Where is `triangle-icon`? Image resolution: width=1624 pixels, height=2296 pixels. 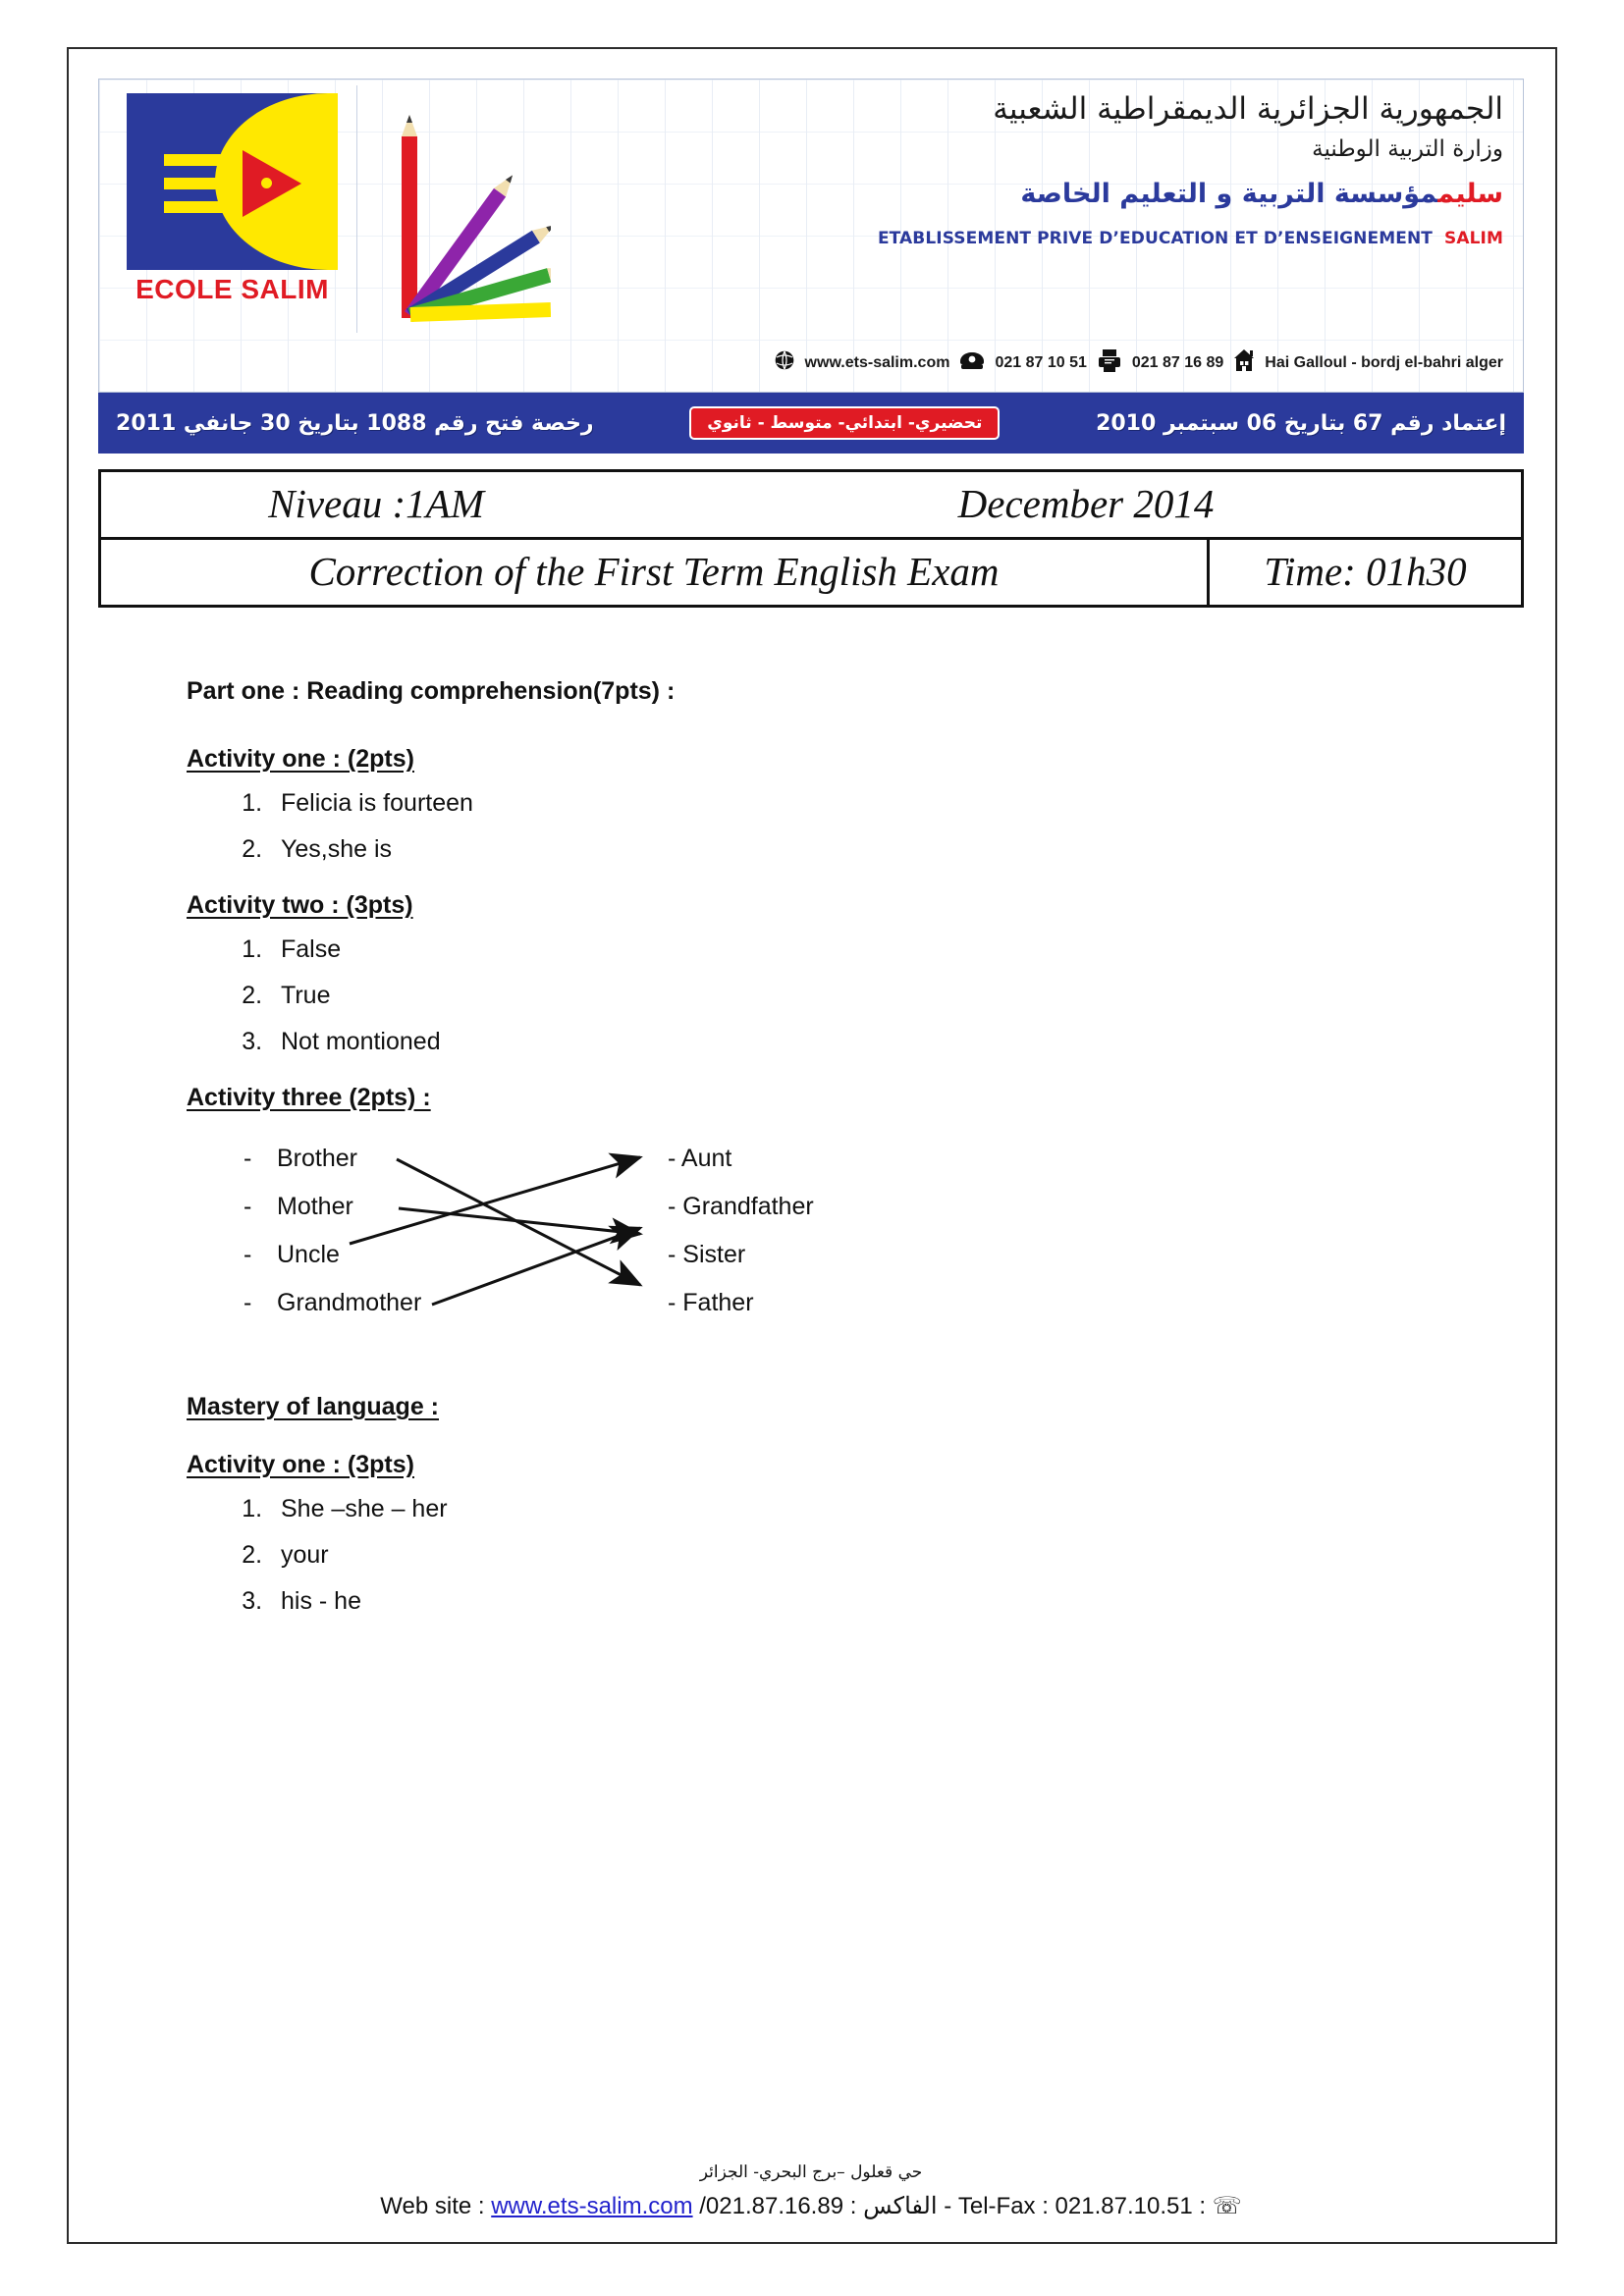 triangle-icon is located at coordinates (272, 184).